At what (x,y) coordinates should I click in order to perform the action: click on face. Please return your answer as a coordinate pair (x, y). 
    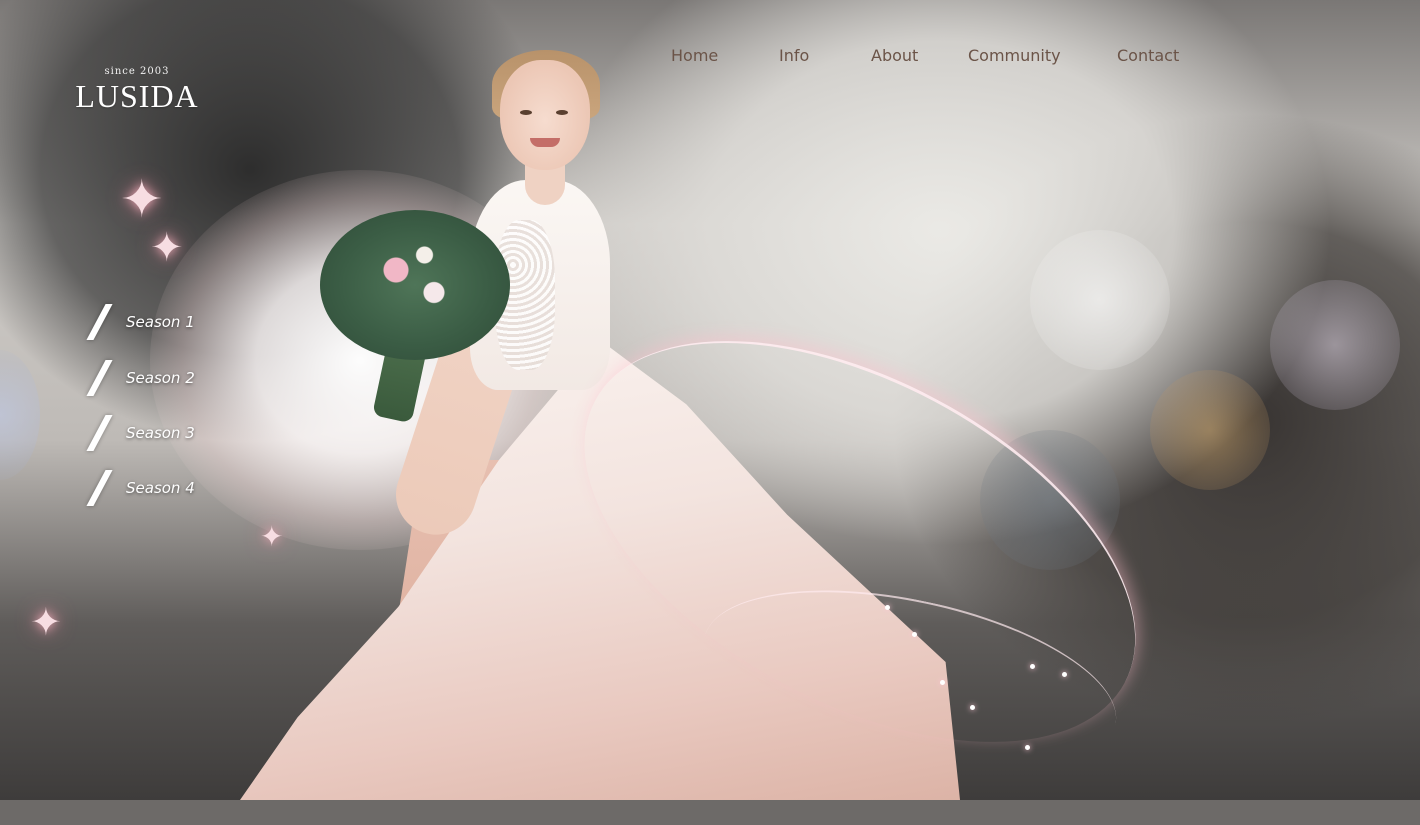
    Looking at the image, I should click on (545, 115).